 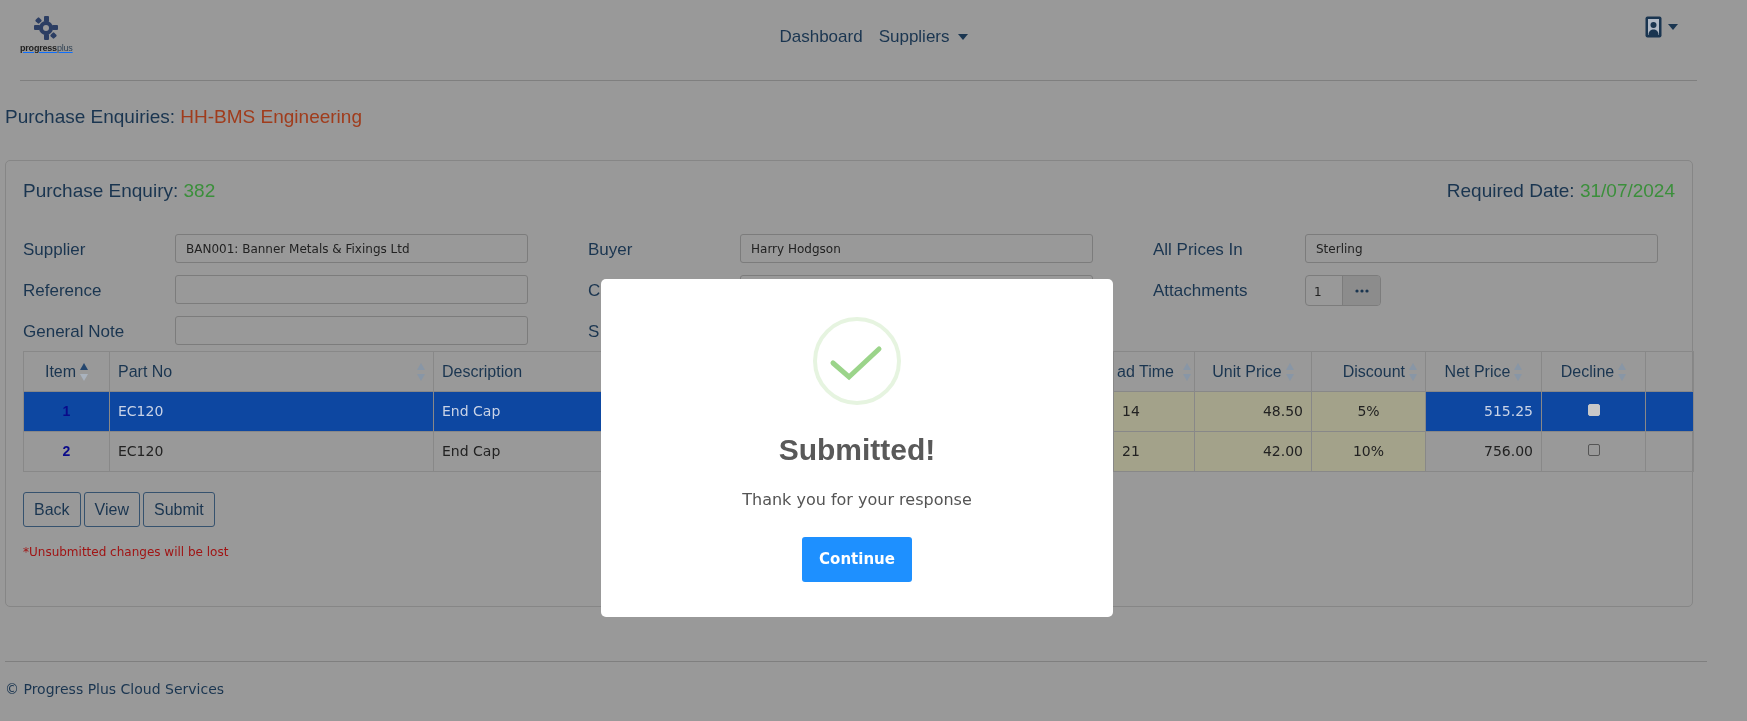 I want to click on dialog-title: Submitted!, so click(x=857, y=450).